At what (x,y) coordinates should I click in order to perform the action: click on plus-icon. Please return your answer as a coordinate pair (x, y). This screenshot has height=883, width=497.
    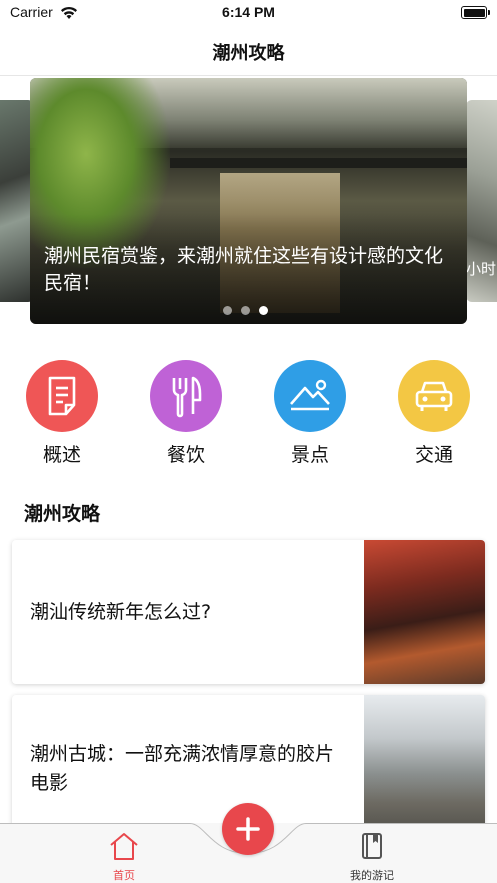
    Looking at the image, I should click on (248, 829).